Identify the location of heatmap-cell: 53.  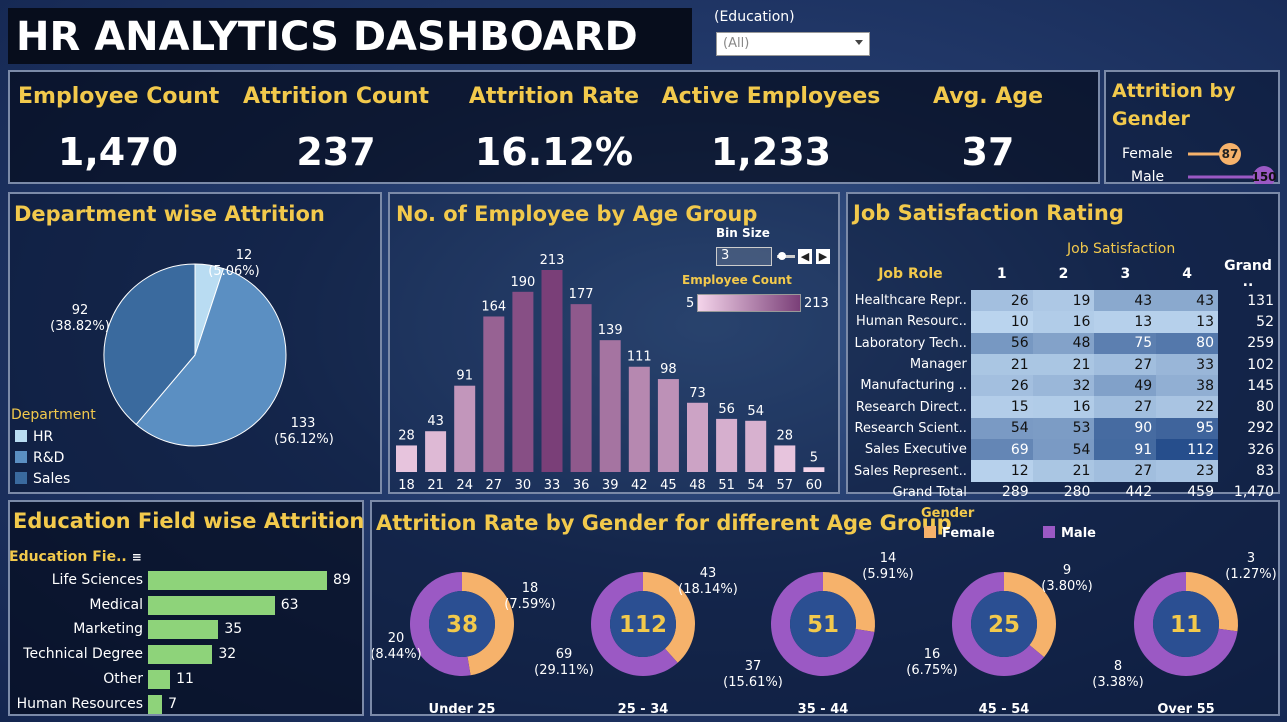
(1063, 428).